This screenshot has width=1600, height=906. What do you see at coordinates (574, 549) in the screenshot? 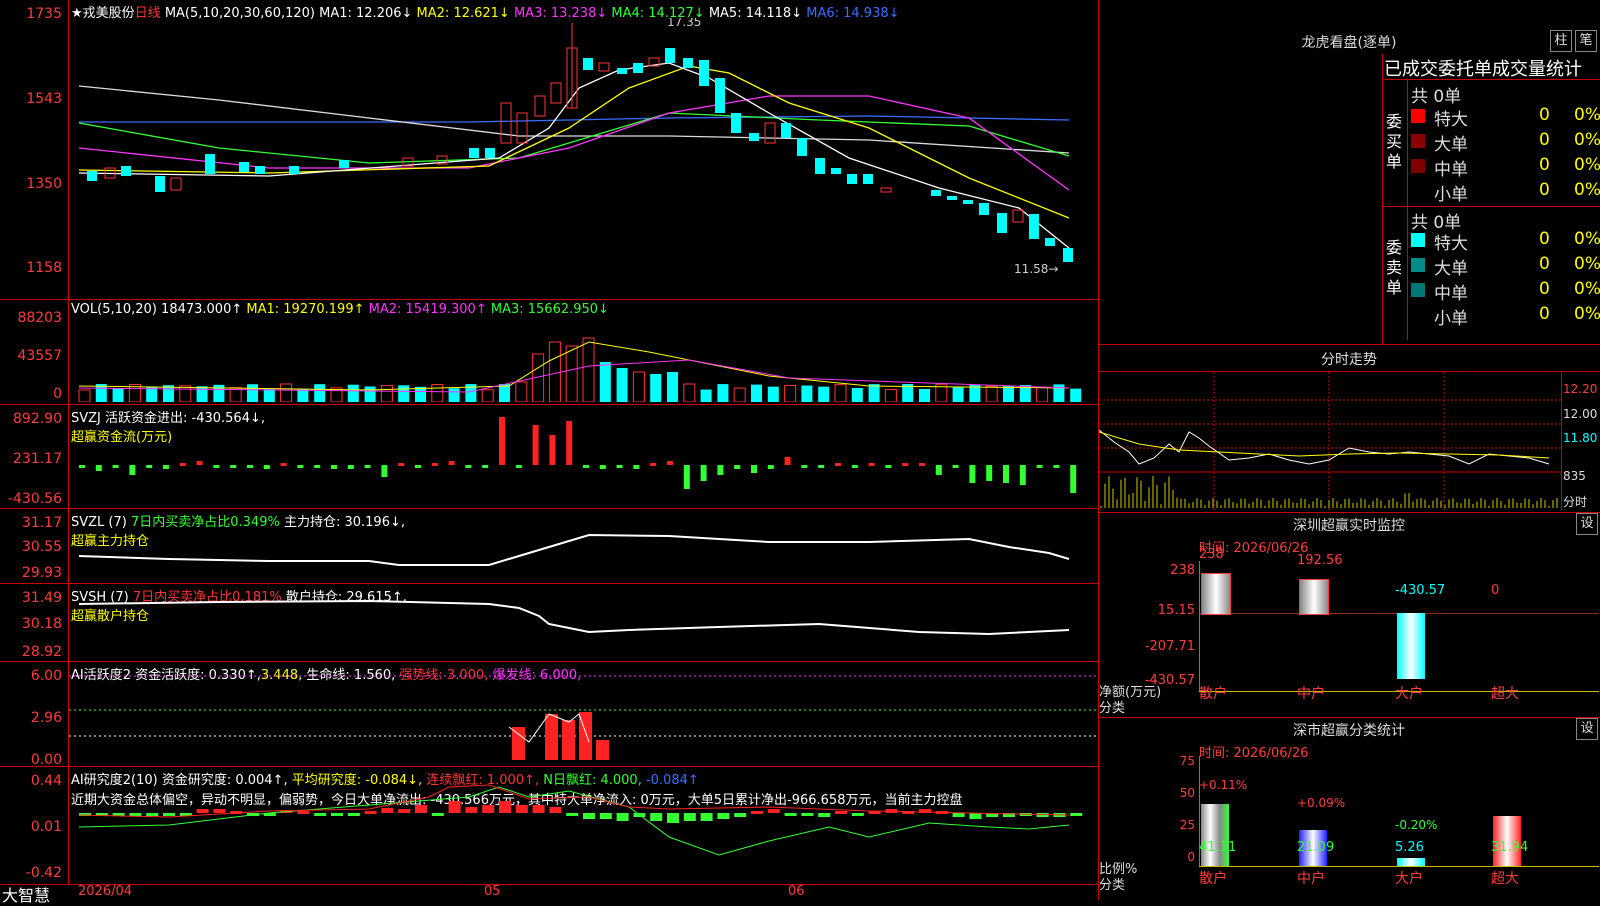
I see `svzl-chart` at bounding box center [574, 549].